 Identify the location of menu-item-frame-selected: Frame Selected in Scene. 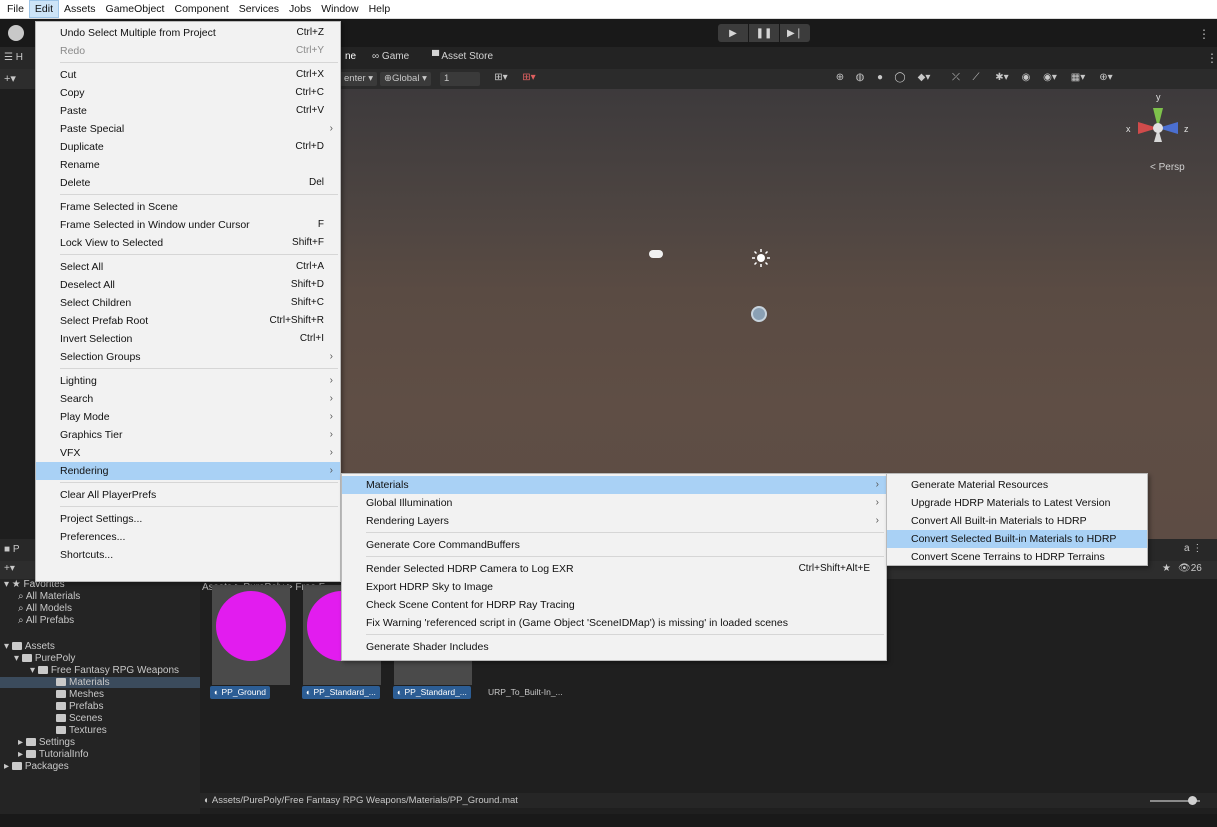
(188, 207).